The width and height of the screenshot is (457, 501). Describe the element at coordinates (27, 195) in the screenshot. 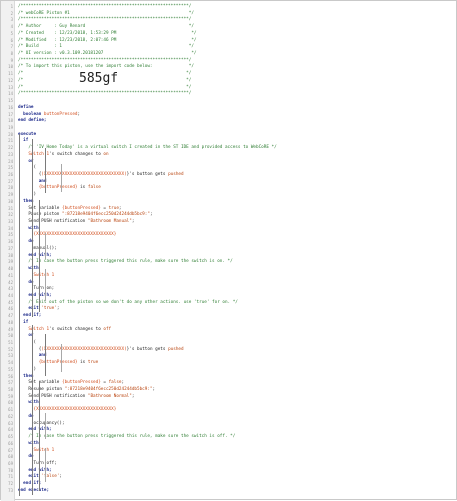

I see `code-token: )` at that location.